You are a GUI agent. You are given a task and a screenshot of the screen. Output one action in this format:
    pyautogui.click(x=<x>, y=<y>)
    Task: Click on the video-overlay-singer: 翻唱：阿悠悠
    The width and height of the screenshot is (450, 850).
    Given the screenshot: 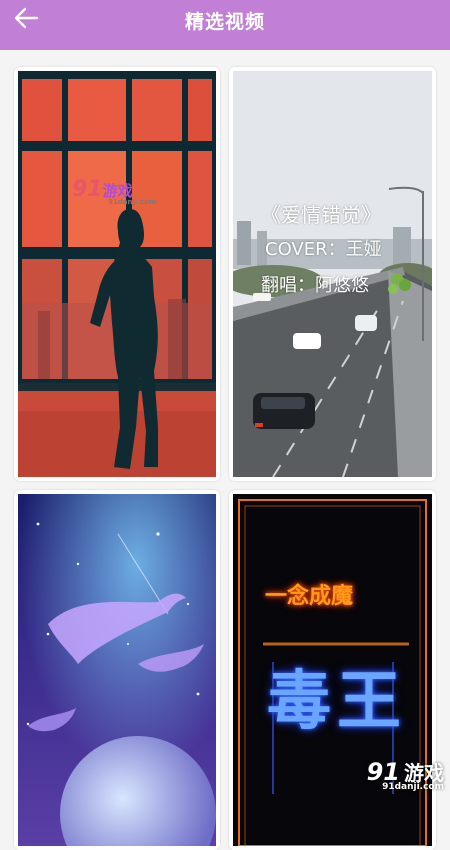 What is the action you would take?
    pyautogui.click(x=315, y=285)
    